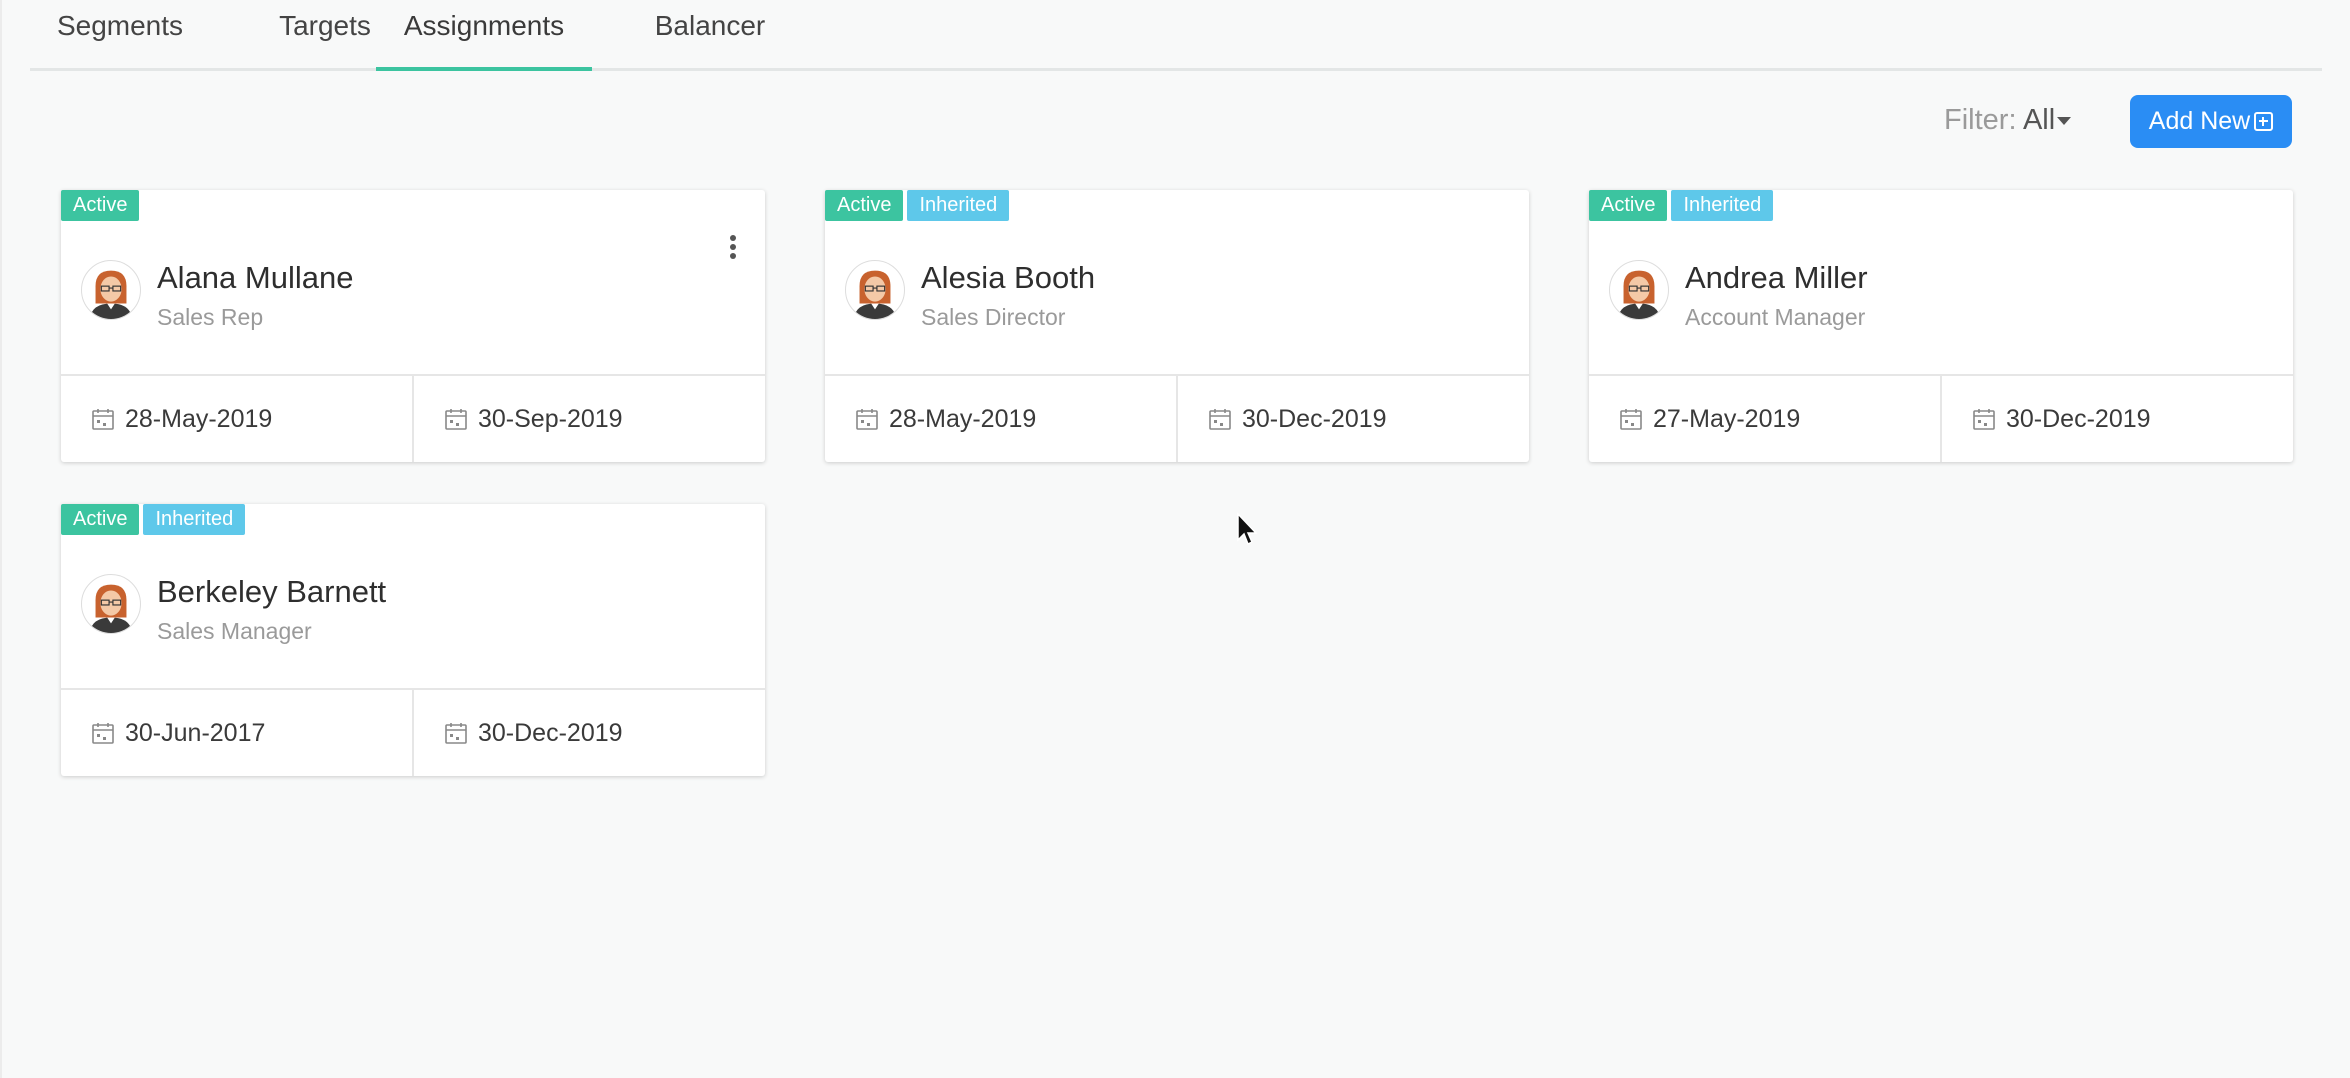 Image resolution: width=2350 pixels, height=1078 pixels. Describe the element at coordinates (2039, 120) in the screenshot. I see `filter-value: All` at that location.